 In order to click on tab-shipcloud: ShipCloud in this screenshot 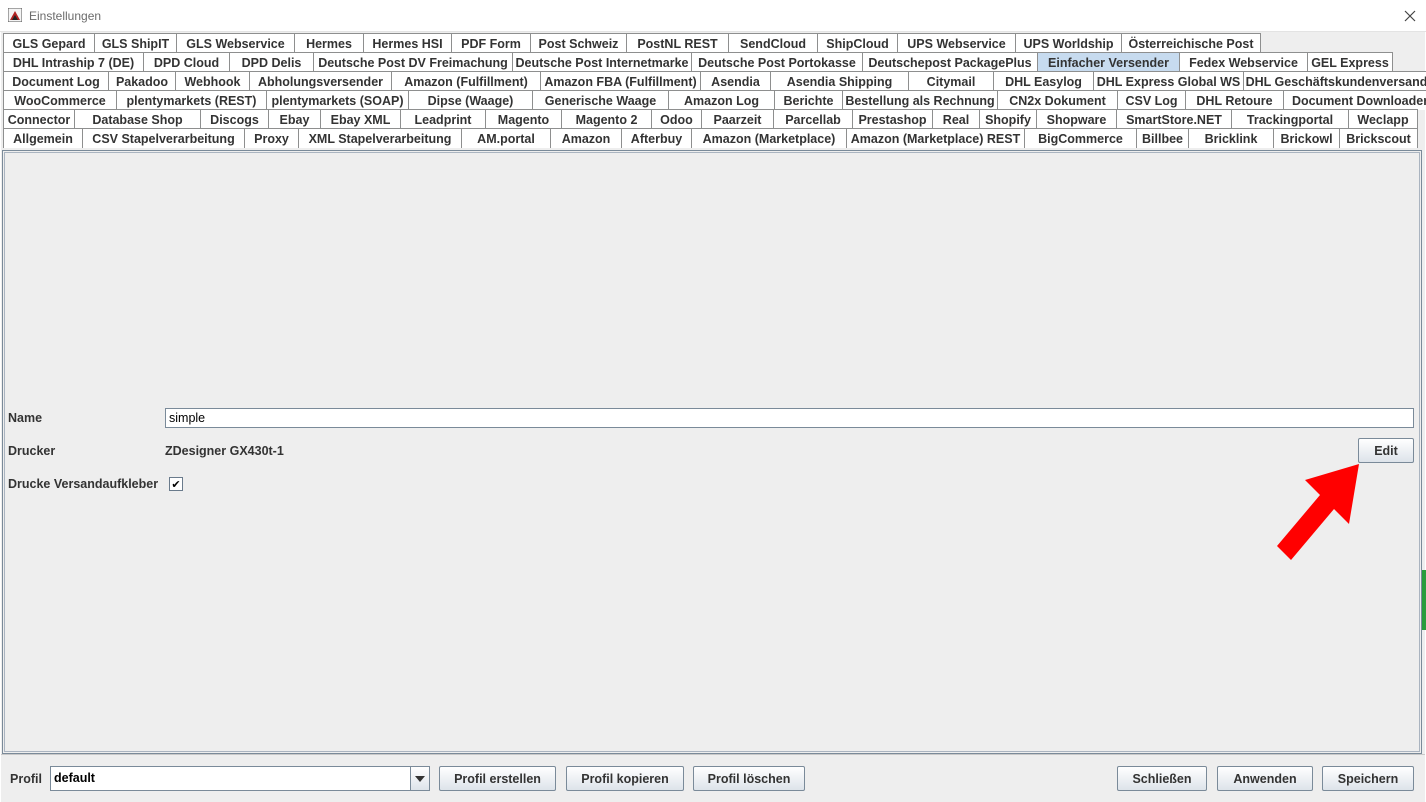, I will do `click(857, 43)`.